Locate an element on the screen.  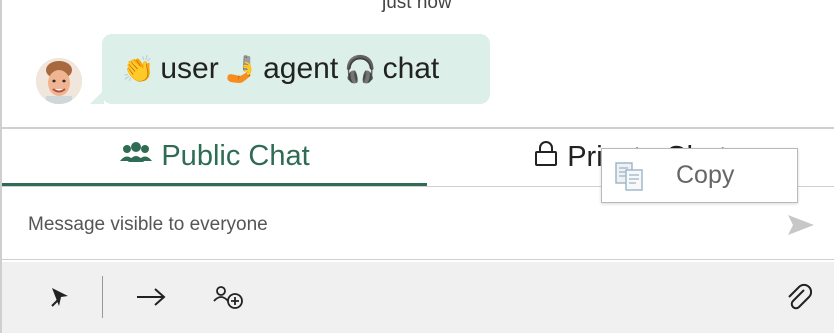
send-icon is located at coordinates (801, 225).